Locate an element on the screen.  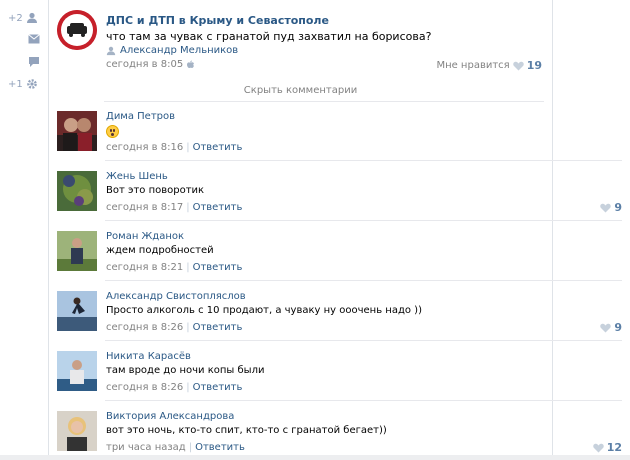
comment-time: сегодня в 8:21 is located at coordinates (144, 267).